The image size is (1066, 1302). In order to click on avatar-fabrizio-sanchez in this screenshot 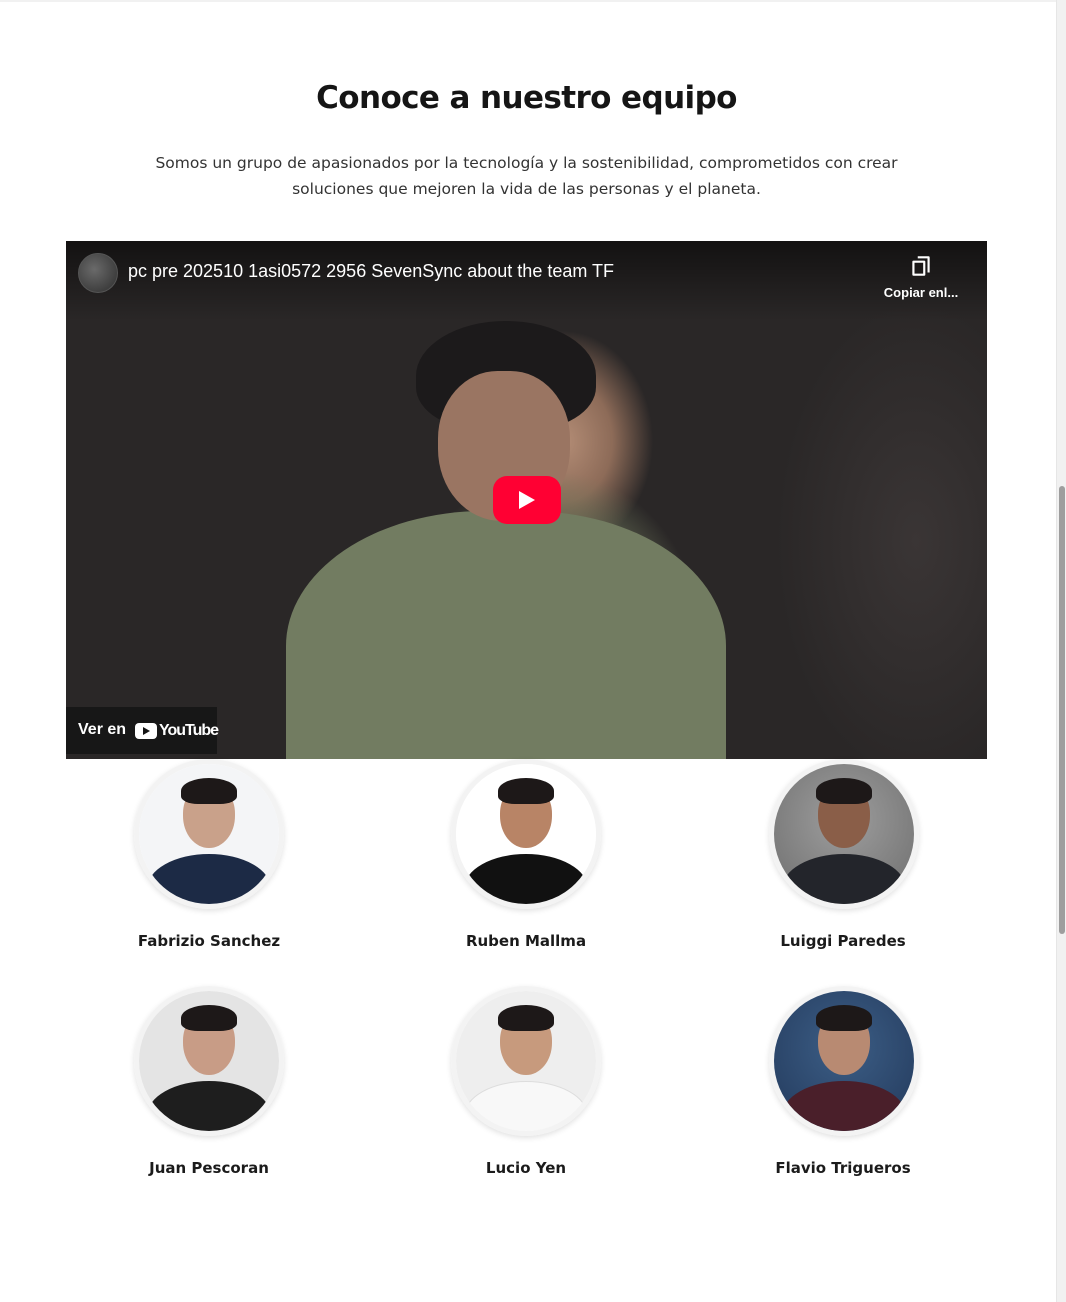, I will do `click(209, 834)`.